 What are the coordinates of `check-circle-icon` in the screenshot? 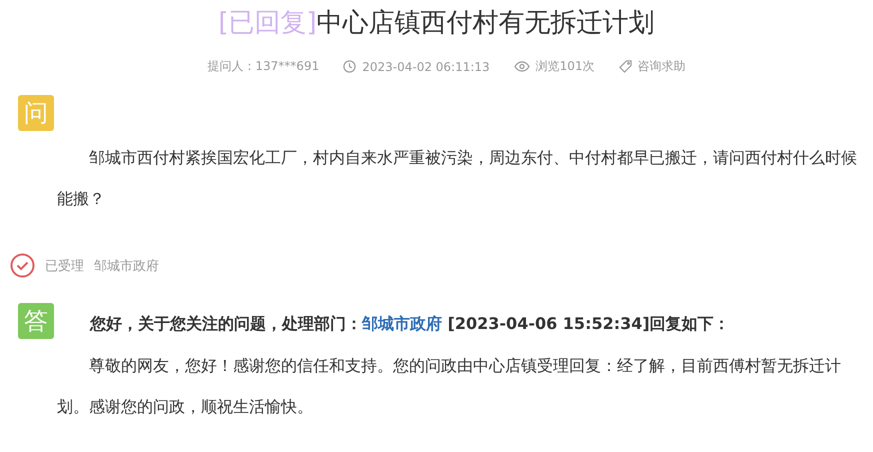 It's located at (22, 265).